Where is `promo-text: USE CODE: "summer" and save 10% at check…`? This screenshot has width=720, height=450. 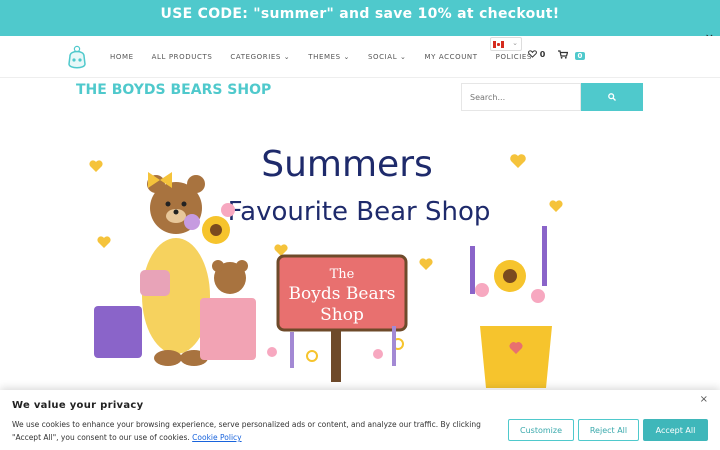
promo-text: USE CODE: "summer" and save 10% at check… is located at coordinates (360, 14).